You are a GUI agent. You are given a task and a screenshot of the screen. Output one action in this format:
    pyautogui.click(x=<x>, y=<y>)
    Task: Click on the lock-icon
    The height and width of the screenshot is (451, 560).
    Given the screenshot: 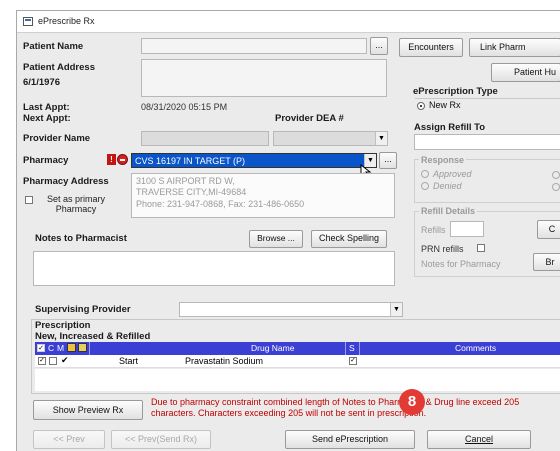 What is the action you would take?
    pyautogui.click(x=71, y=347)
    